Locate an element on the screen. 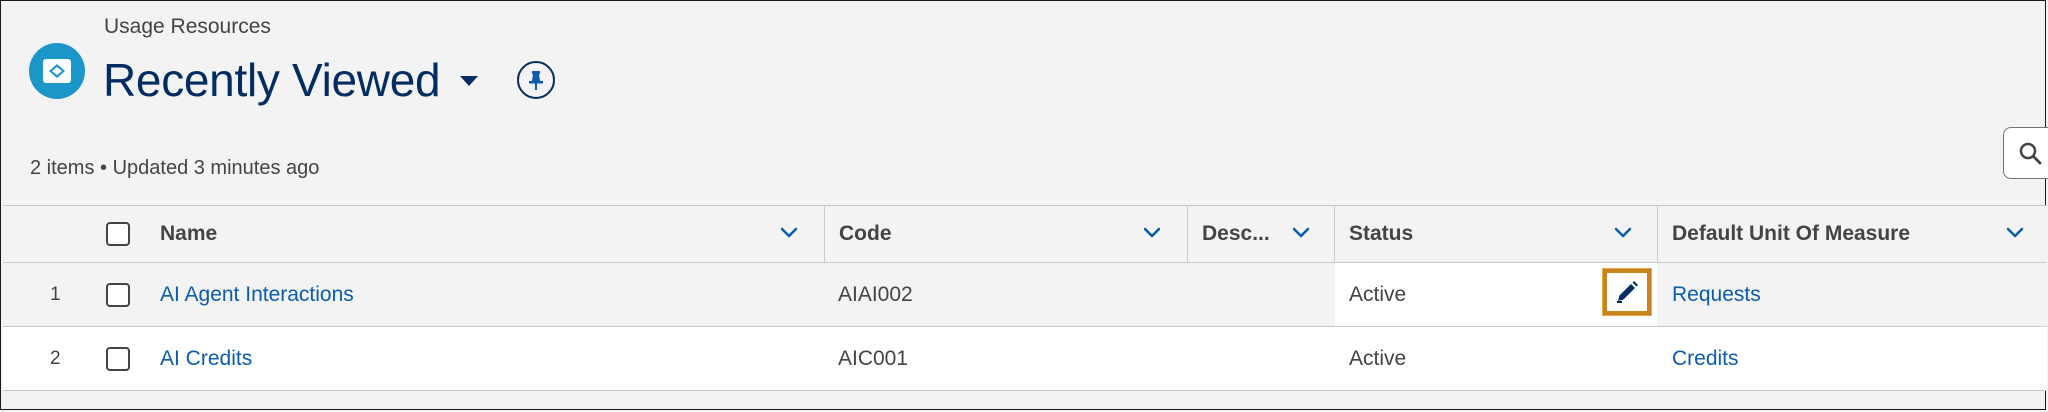 This screenshot has width=2048, height=412. caret-down-icon is located at coordinates (469, 81).